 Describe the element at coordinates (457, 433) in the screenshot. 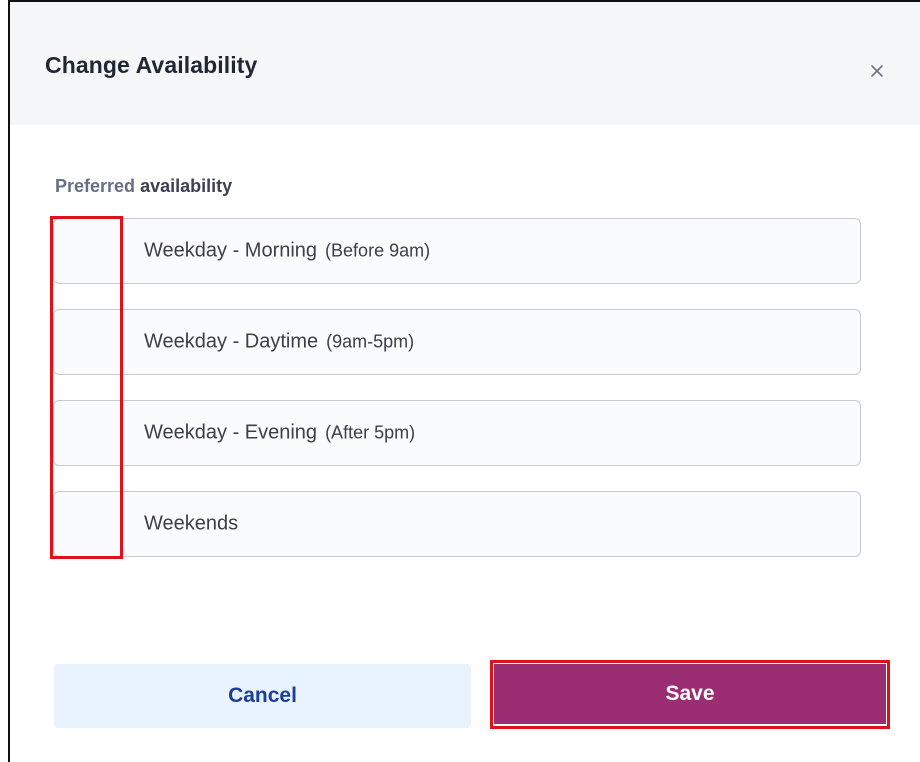

I see `option-weekday-evening: Weekday - Evening (After 5pm)` at that location.